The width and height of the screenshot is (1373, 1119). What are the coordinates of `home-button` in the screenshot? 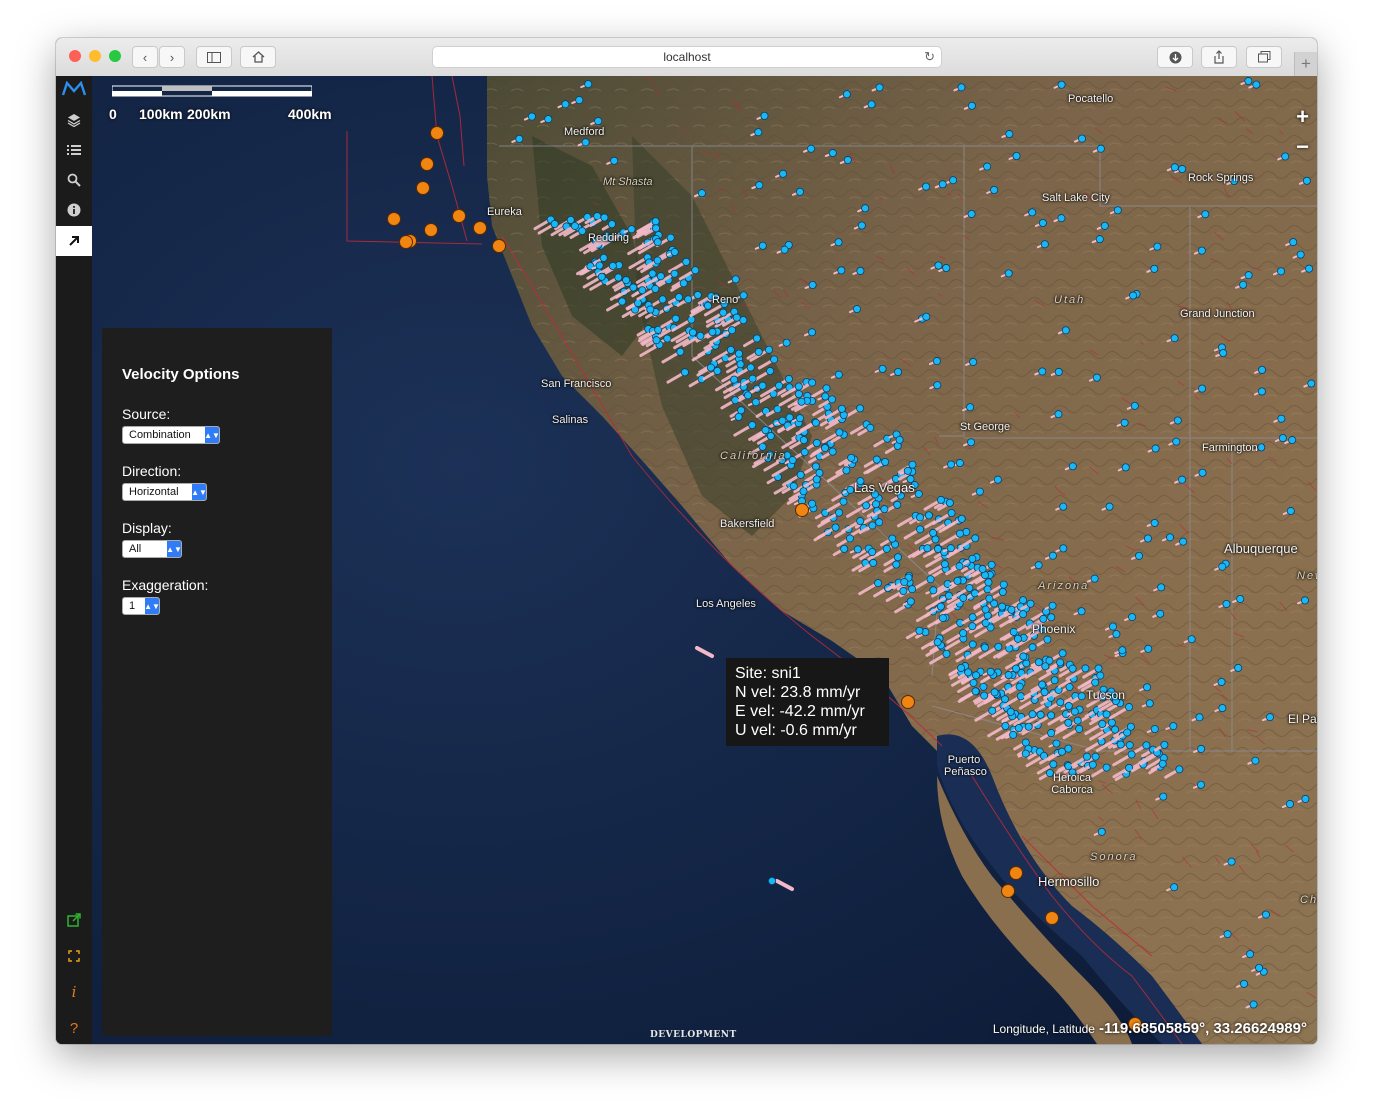 It's located at (258, 57).